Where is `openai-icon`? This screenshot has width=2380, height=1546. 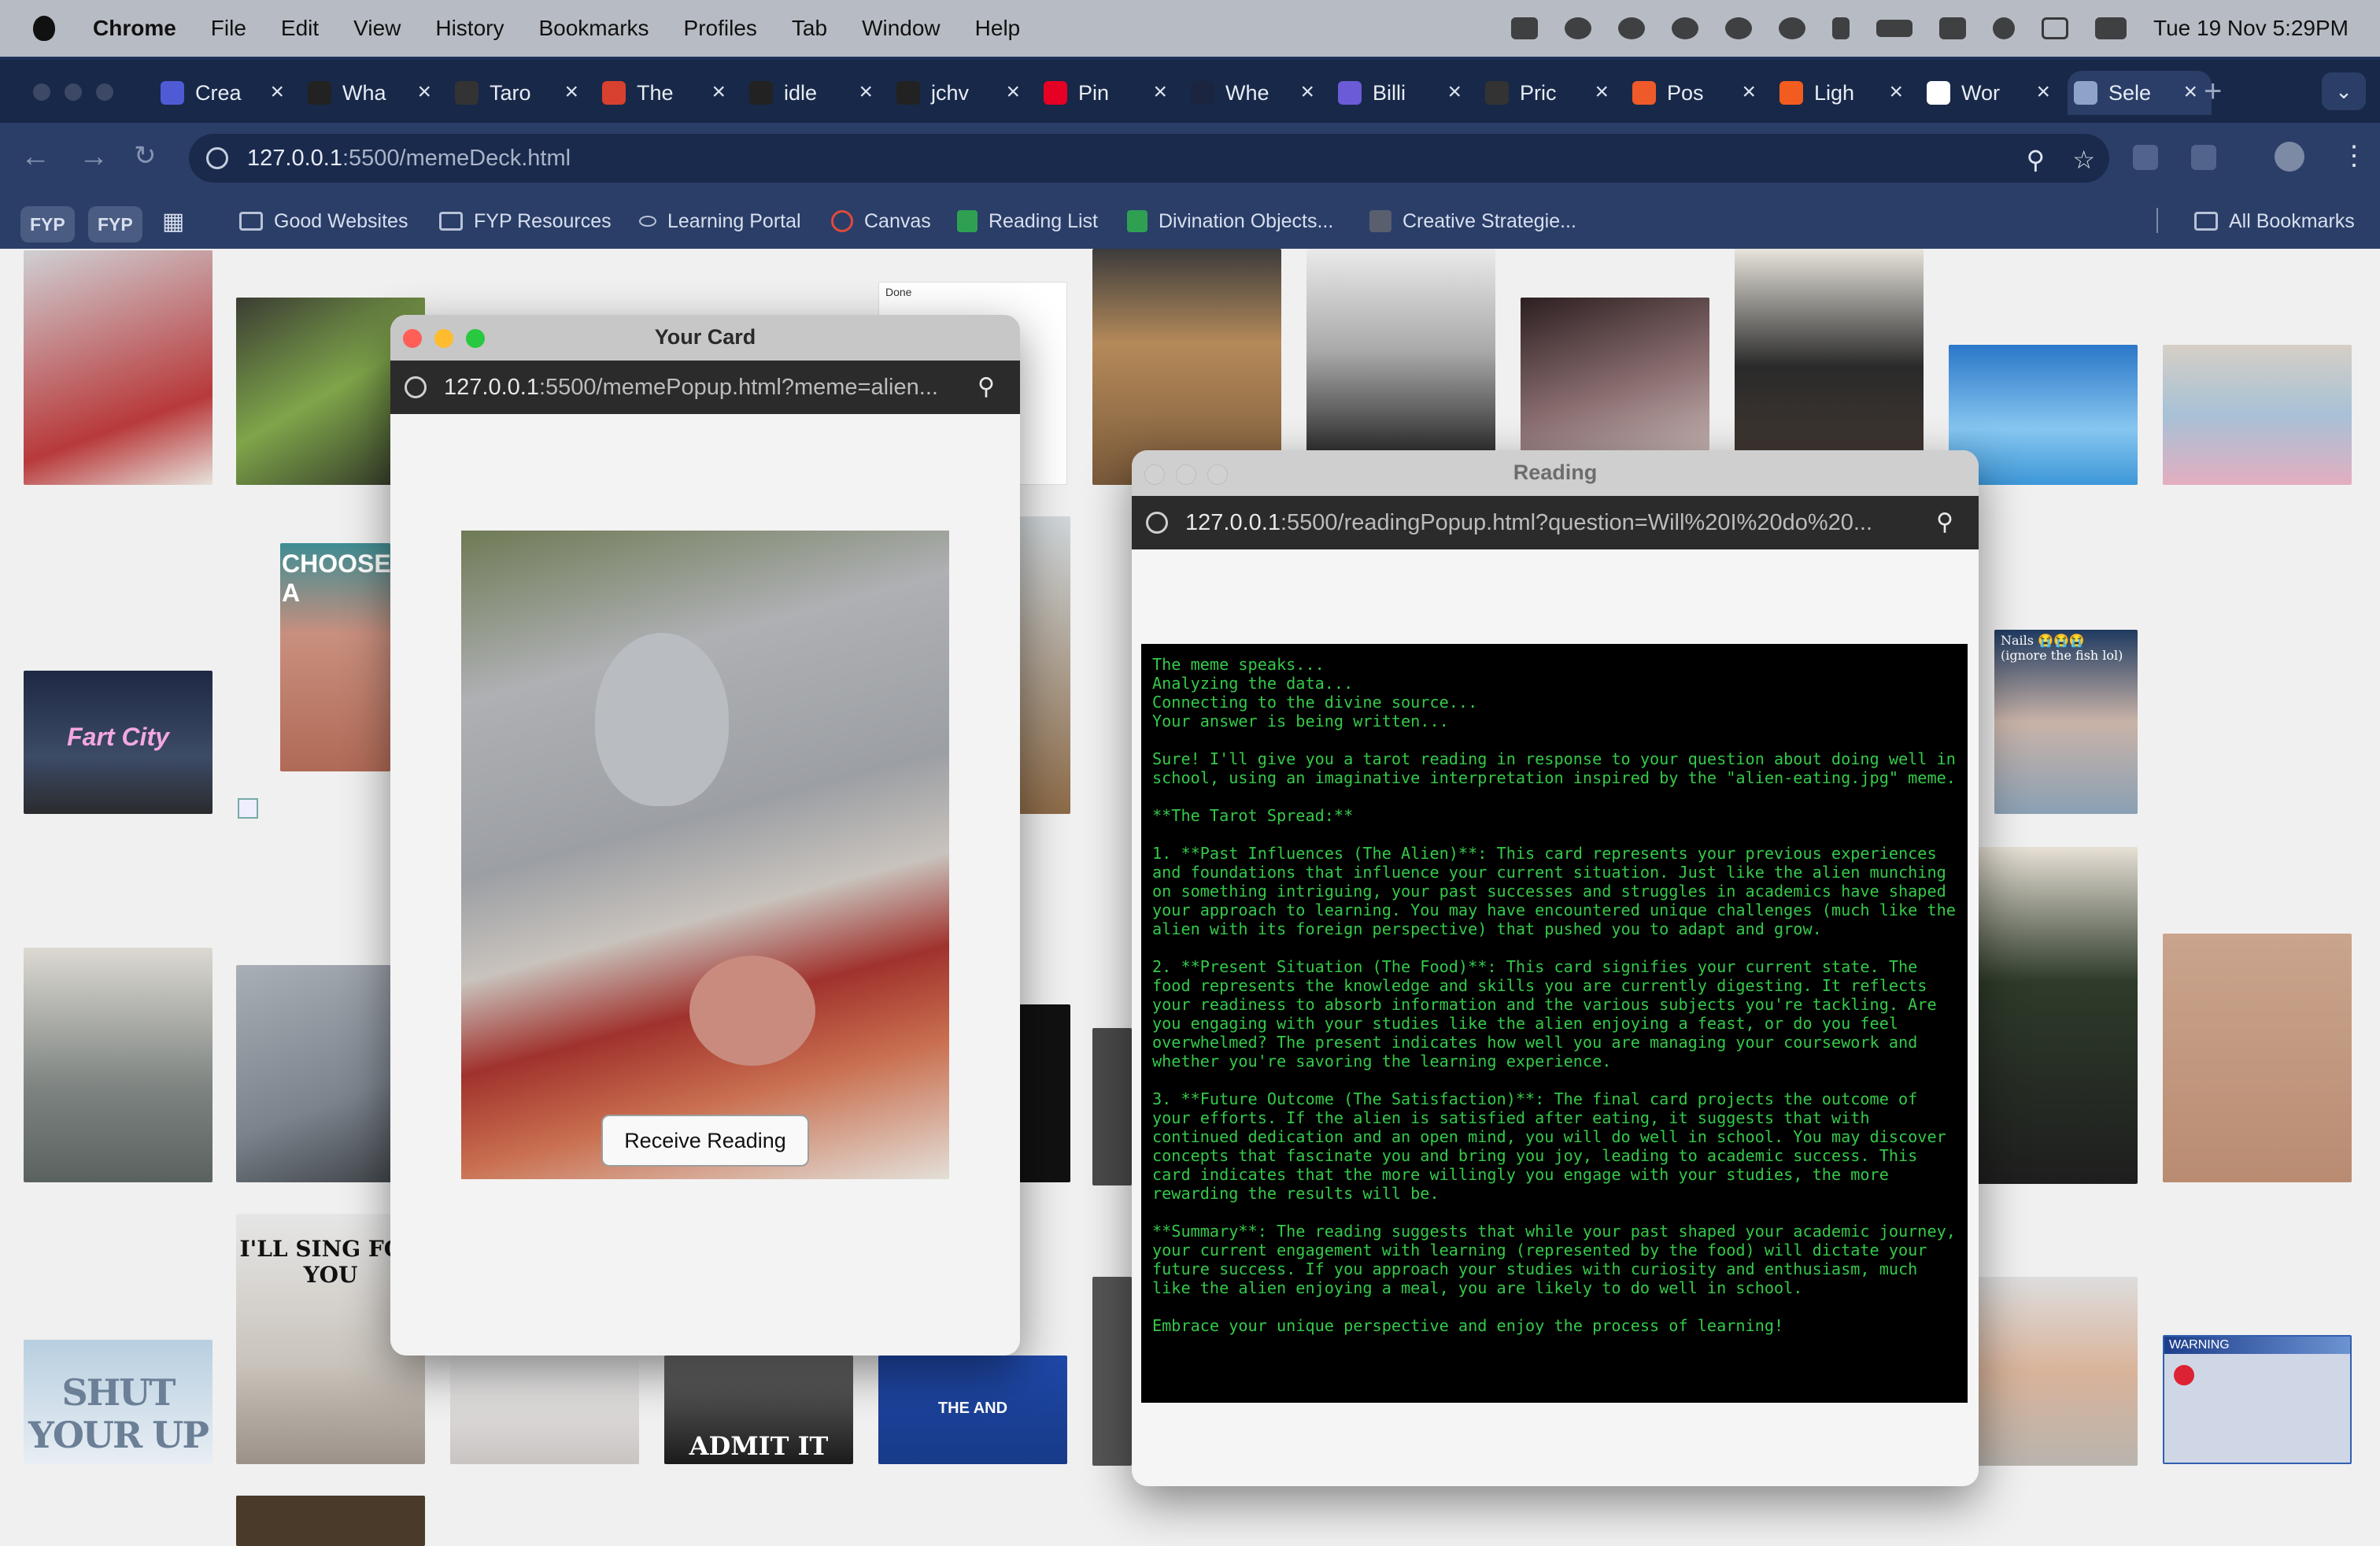 openai-icon is located at coordinates (1578, 28).